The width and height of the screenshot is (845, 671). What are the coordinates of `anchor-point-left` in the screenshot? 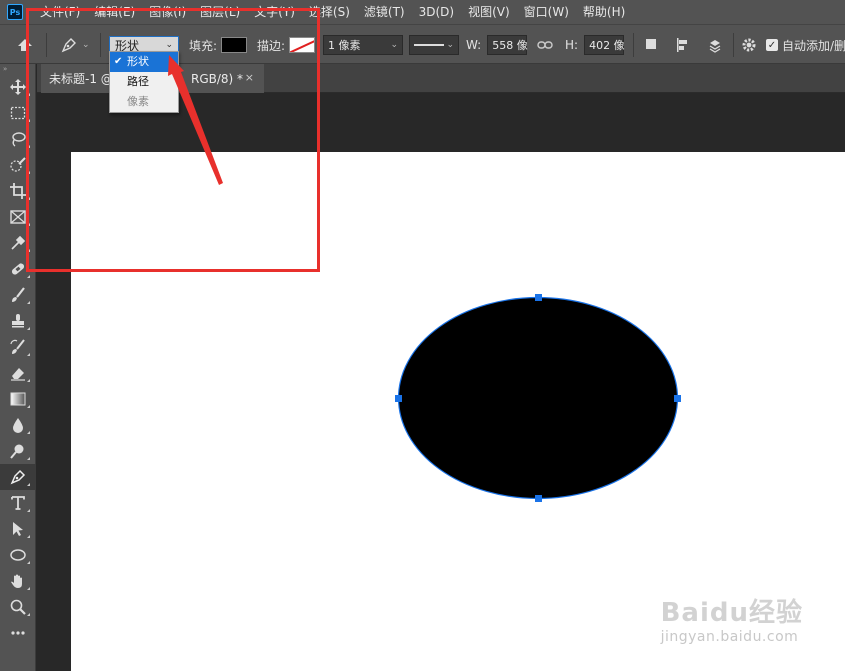 It's located at (398, 398).